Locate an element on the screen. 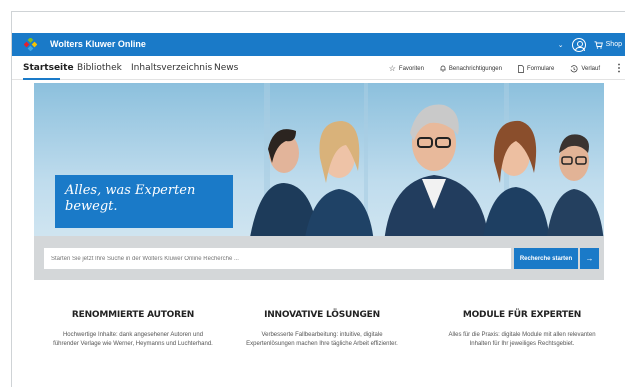 Image resolution: width=625 pixels, height=387 pixels. hero-headline-box: Alles, was Experten bewegt. is located at coordinates (144, 201).